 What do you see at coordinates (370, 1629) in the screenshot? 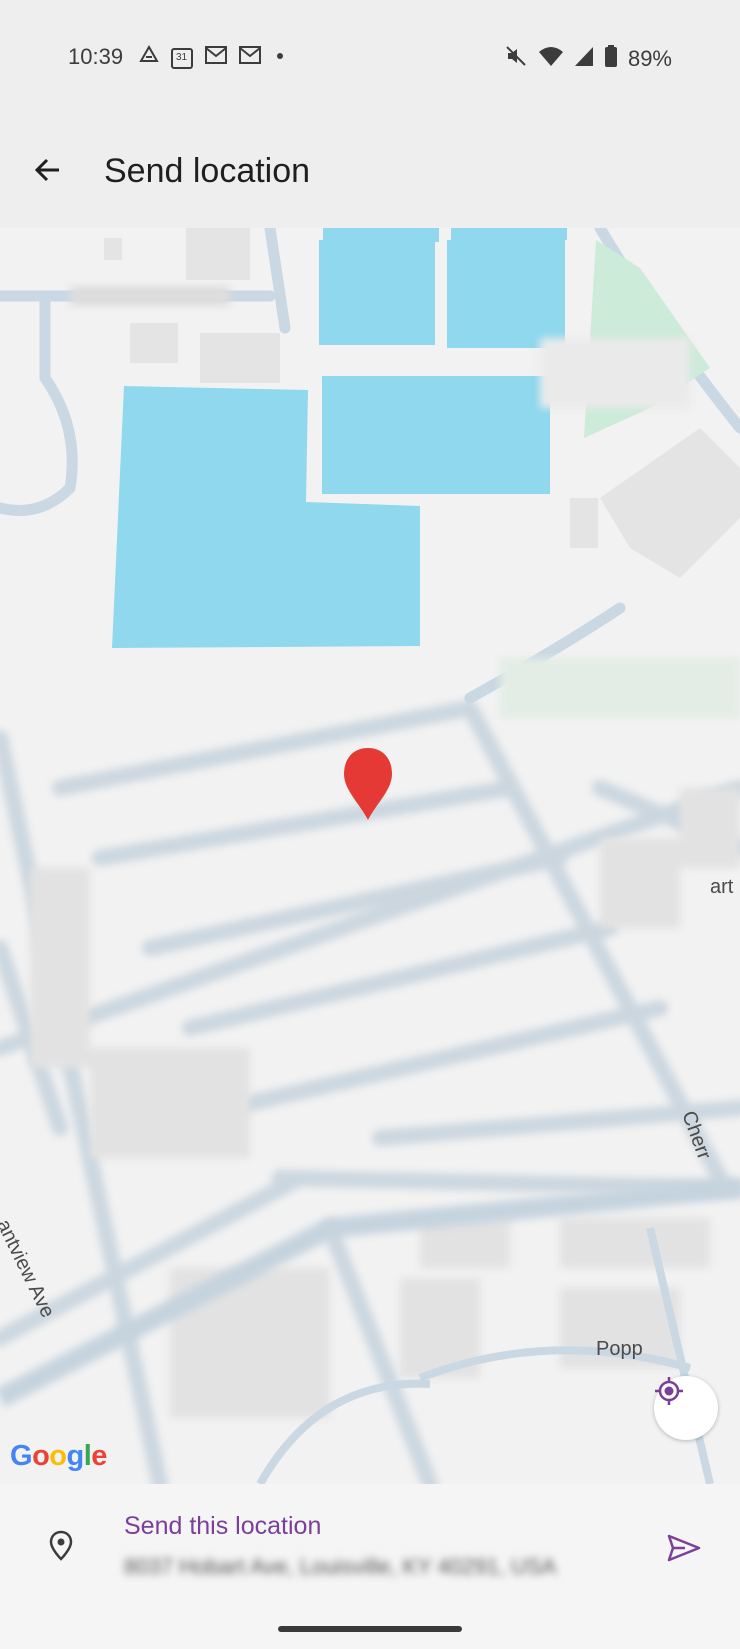
I see `home-indicator` at bounding box center [370, 1629].